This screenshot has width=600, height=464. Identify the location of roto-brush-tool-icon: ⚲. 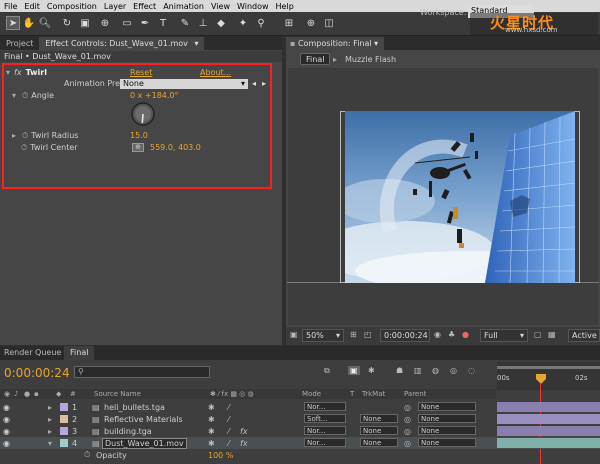
(261, 23).